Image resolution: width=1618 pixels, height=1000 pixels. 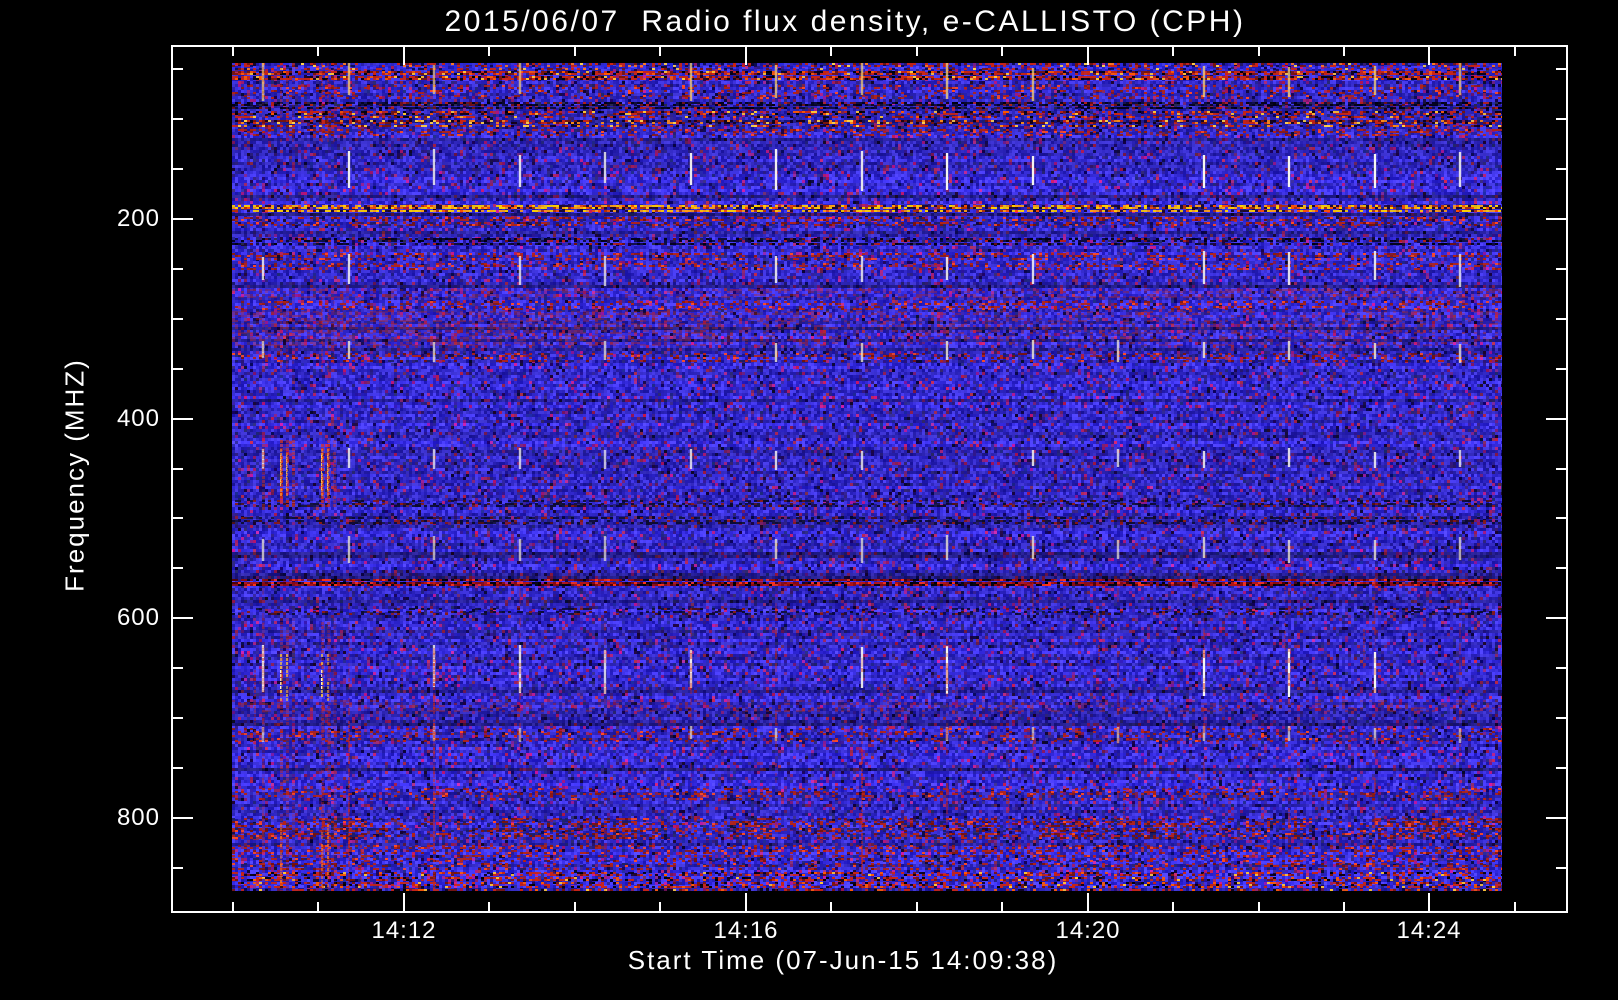 What do you see at coordinates (138, 617) in the screenshot?
I see `y-tick-label: 600` at bounding box center [138, 617].